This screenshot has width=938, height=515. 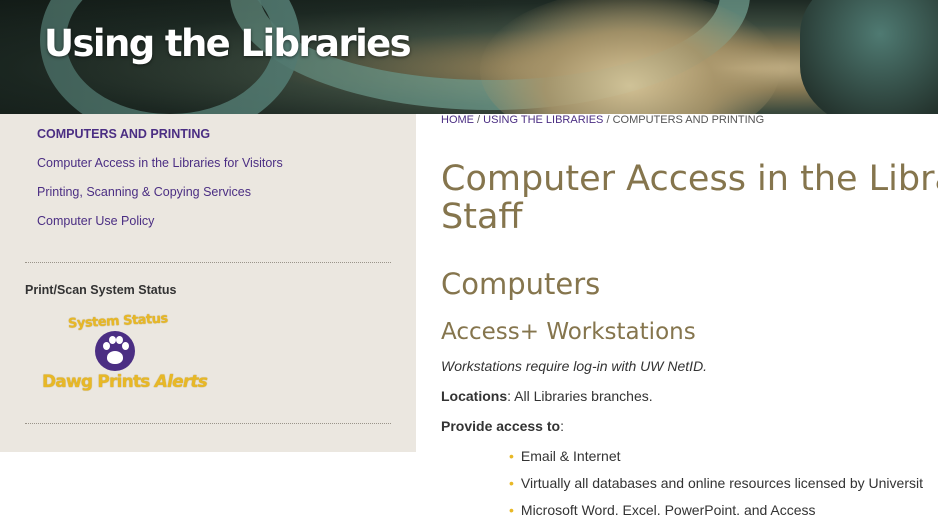 I want to click on print-status-label: Print/Scan System Status, so click(x=101, y=290).